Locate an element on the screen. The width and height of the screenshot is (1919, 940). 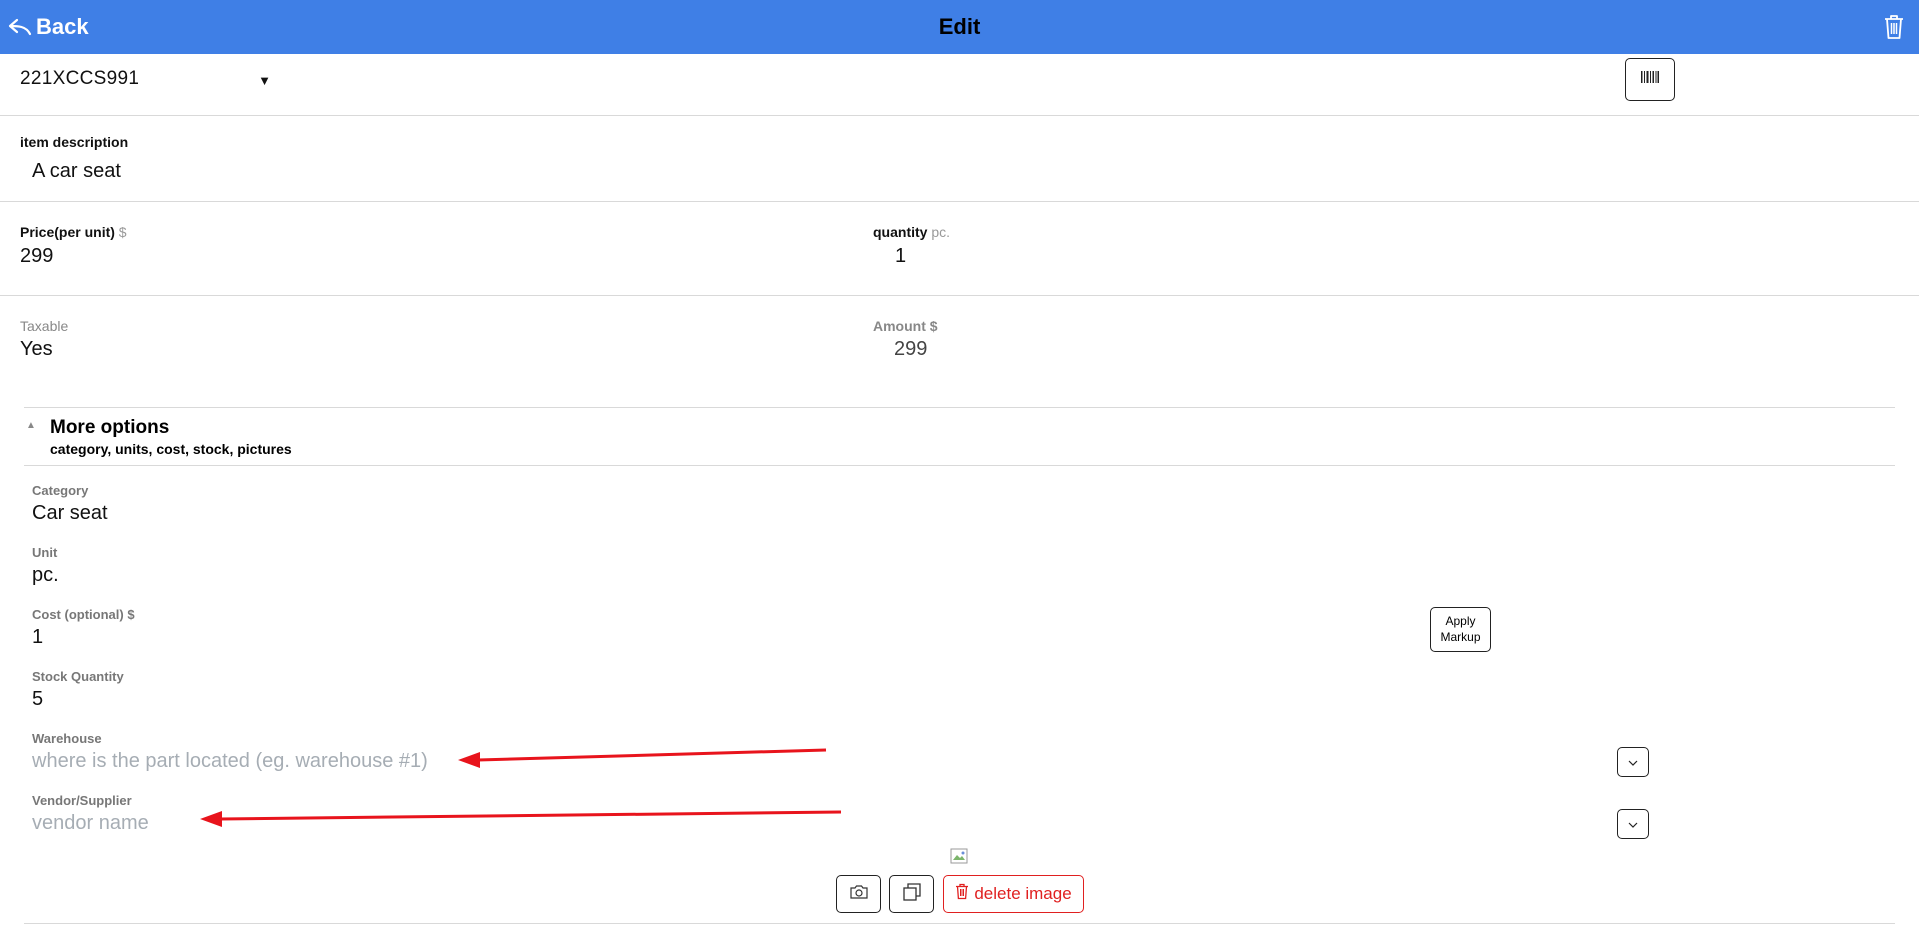
back-button: Back is located at coordinates (48, 27).